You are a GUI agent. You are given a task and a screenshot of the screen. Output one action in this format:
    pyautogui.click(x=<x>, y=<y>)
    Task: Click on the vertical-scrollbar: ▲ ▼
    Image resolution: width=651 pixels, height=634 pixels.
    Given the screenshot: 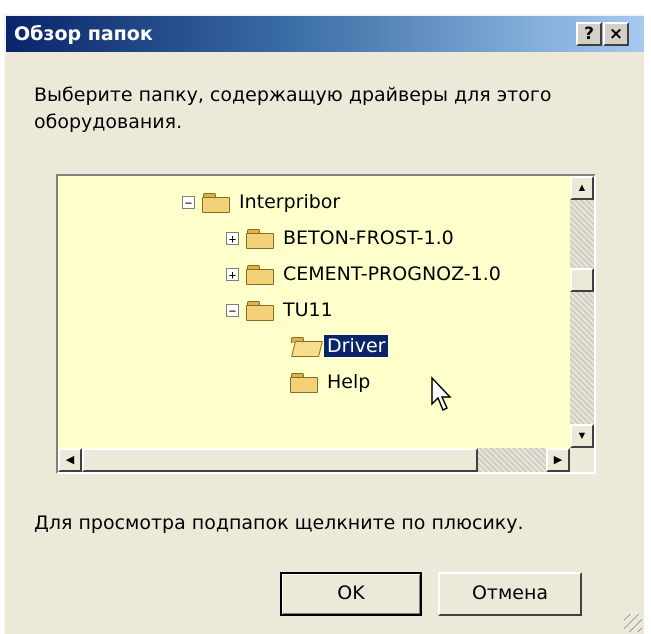 What is the action you would take?
    pyautogui.click(x=582, y=312)
    